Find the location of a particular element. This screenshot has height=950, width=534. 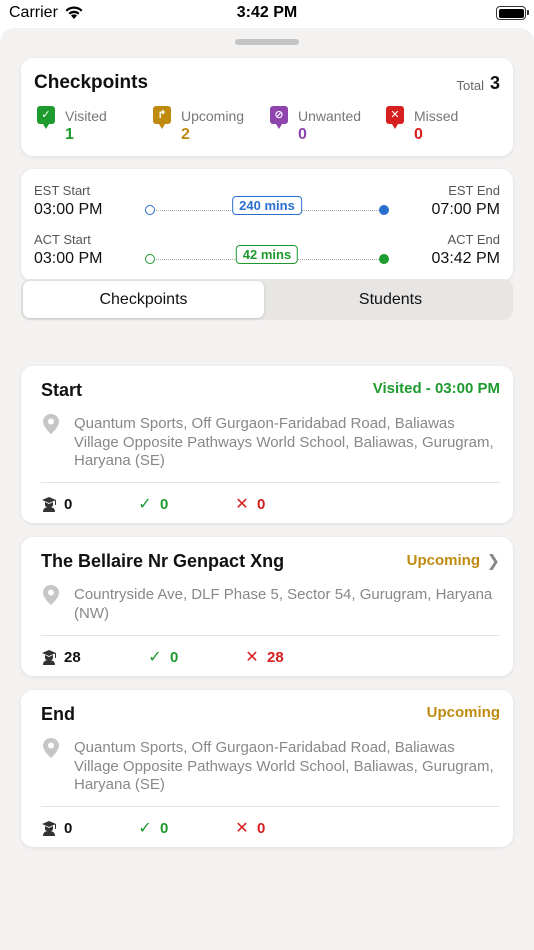

stat-label: Missed is located at coordinates (436, 116).